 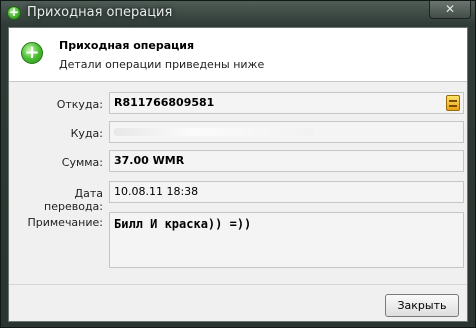 I want to click on from-value: R811766809581, so click(x=164, y=102).